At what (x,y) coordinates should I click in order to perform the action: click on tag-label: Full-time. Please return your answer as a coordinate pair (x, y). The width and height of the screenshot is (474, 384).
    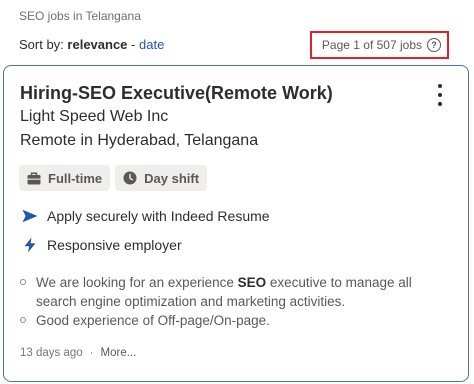
    Looking at the image, I should click on (75, 178).